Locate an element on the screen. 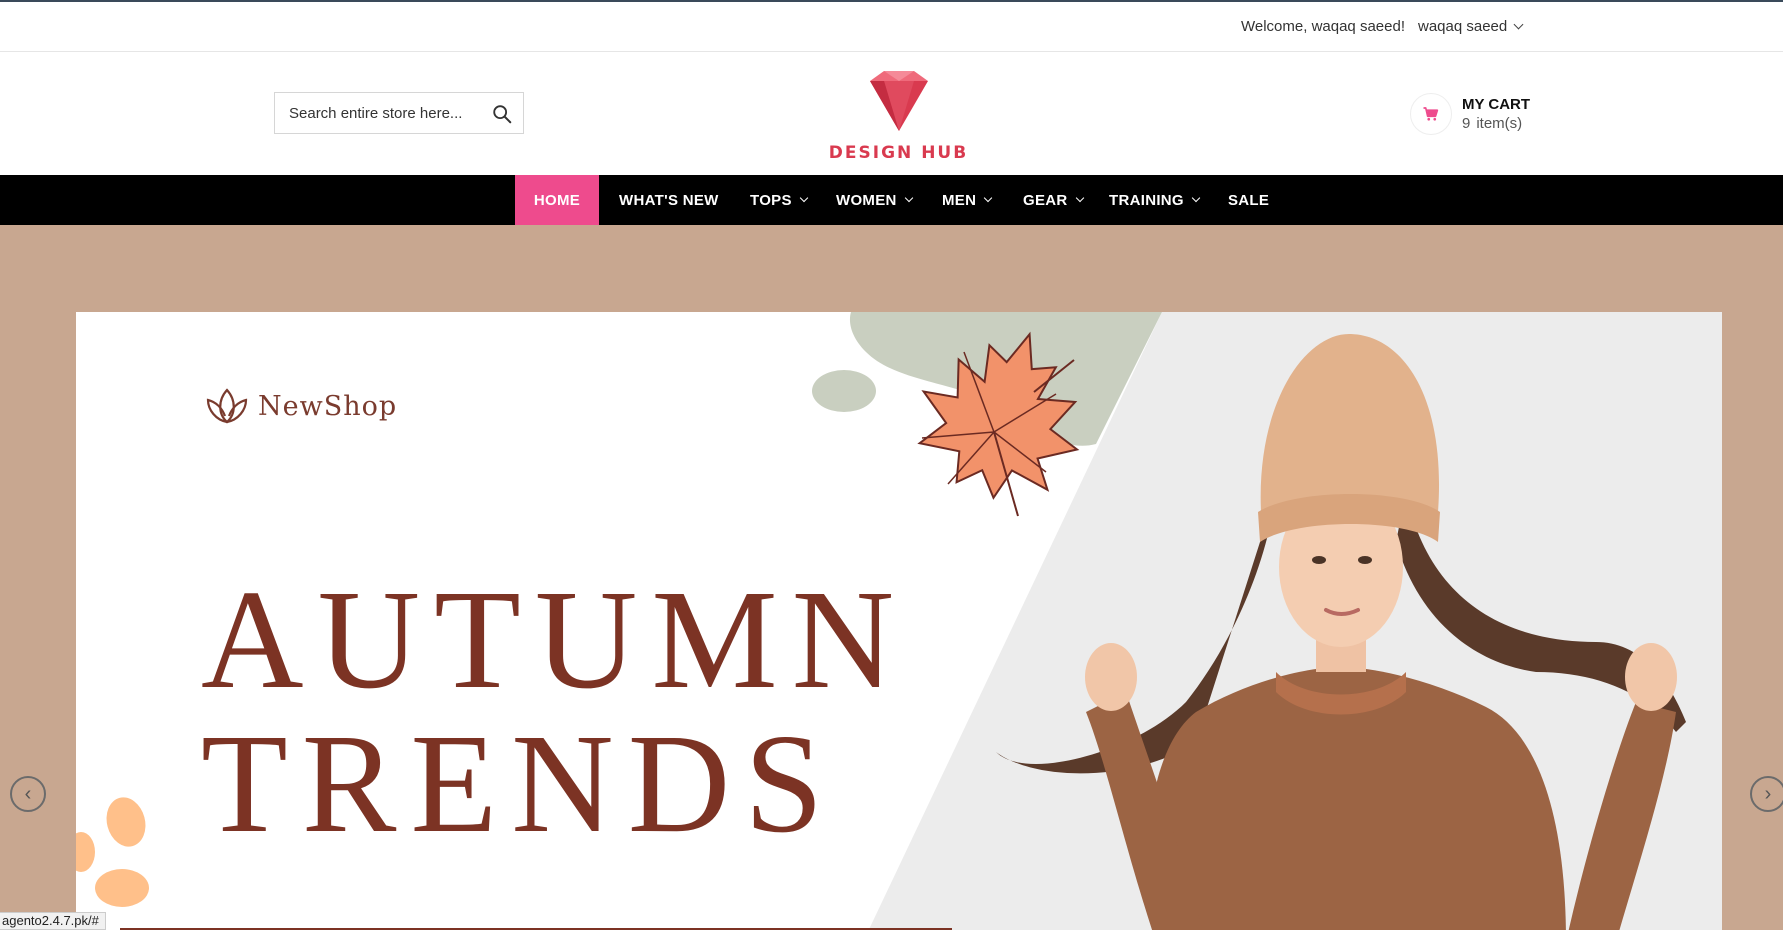 Image resolution: width=1783 pixels, height=930 pixels. nav-label-whats-new: WHAT'S NEW is located at coordinates (669, 200).